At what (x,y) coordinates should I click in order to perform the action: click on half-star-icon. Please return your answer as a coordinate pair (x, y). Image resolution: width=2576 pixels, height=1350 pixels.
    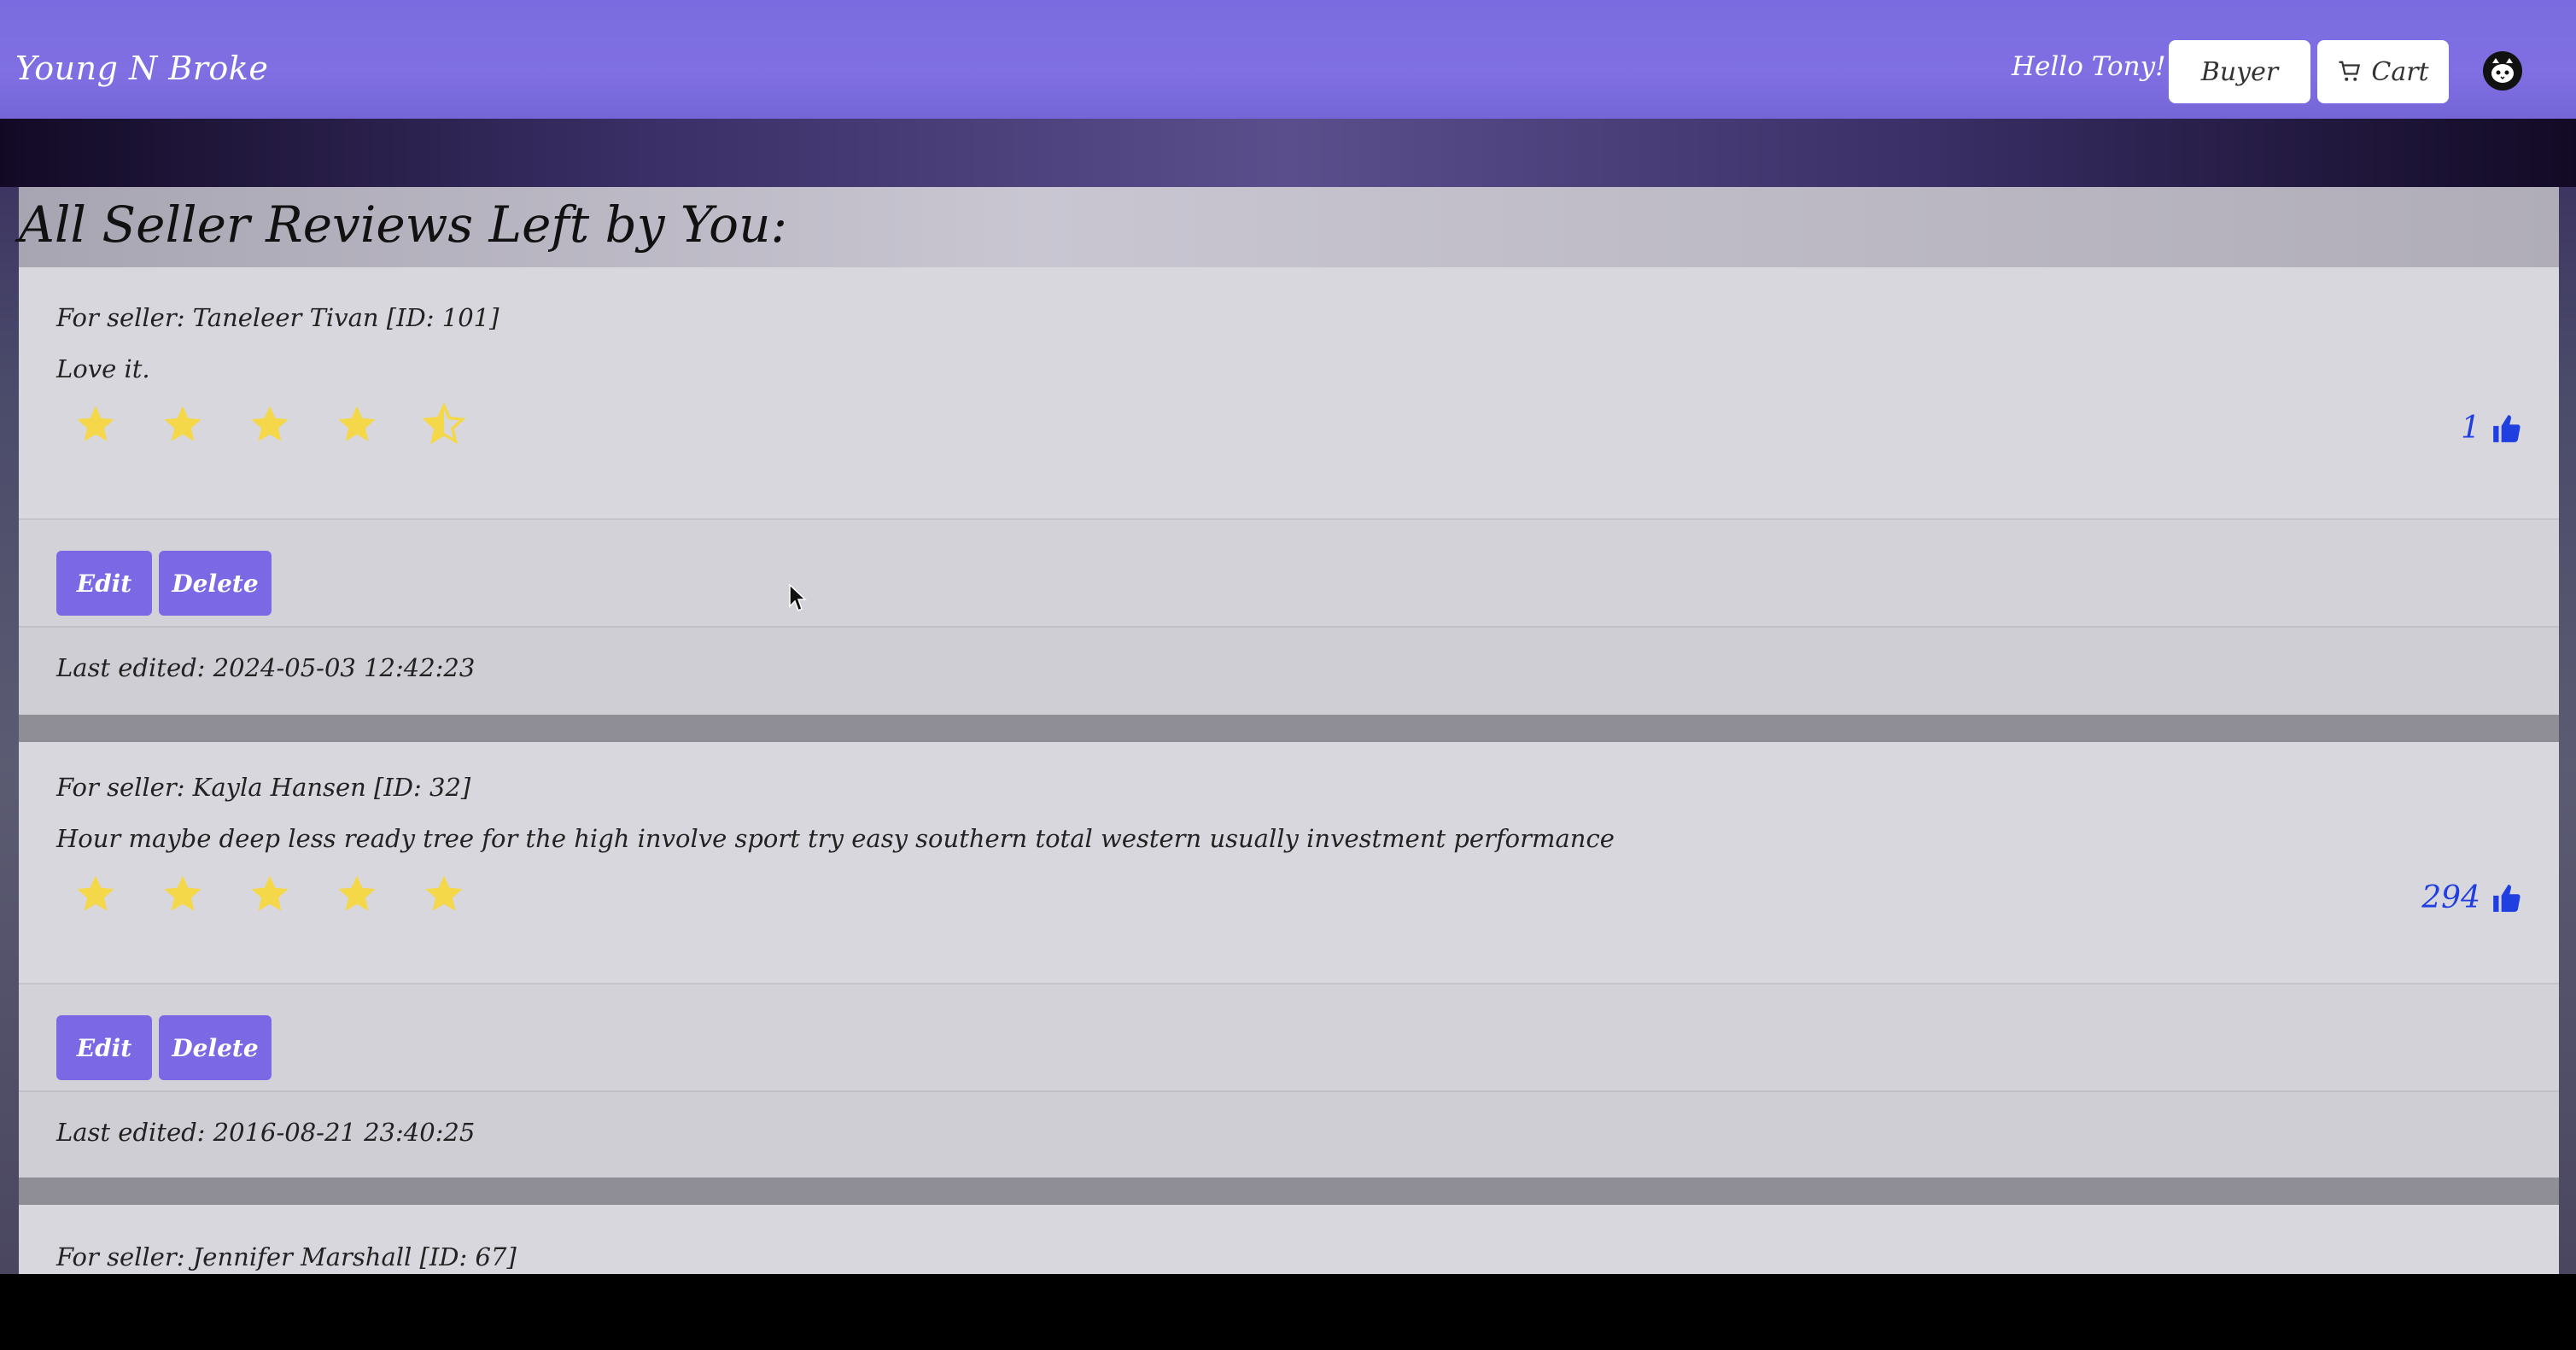
    Looking at the image, I should click on (444, 424).